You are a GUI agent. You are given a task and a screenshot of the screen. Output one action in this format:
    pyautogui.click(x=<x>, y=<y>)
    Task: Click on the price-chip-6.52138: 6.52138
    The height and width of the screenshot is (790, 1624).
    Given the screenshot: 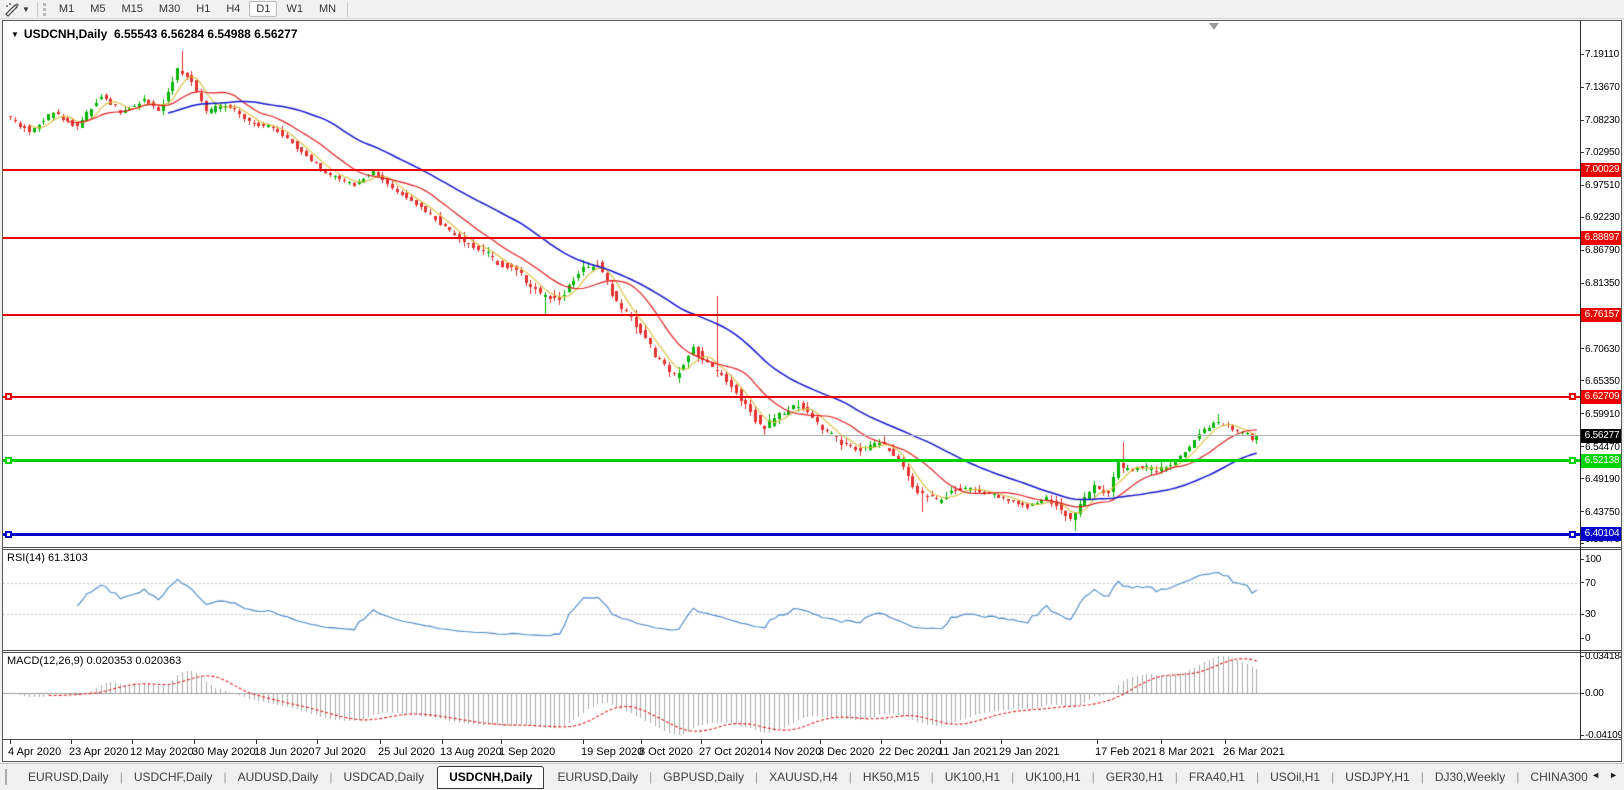 What is the action you would take?
    pyautogui.click(x=1601, y=460)
    